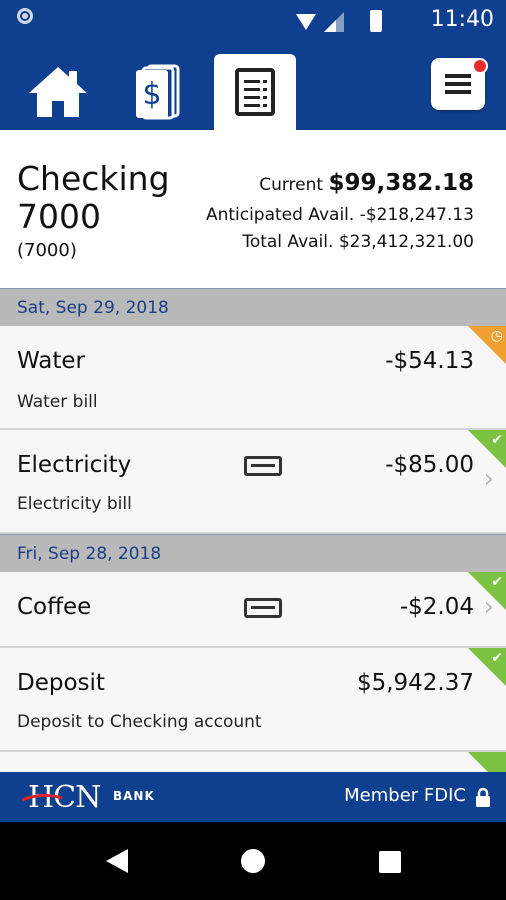  I want to click on system-nav-bar, so click(253, 861).